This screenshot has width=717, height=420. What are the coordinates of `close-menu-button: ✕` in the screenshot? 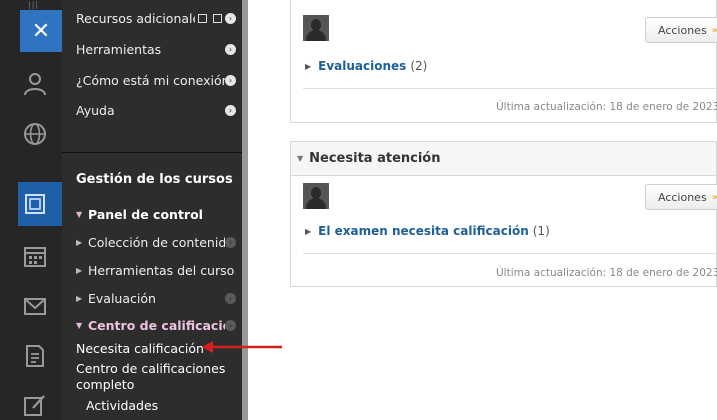 It's located at (41, 31).